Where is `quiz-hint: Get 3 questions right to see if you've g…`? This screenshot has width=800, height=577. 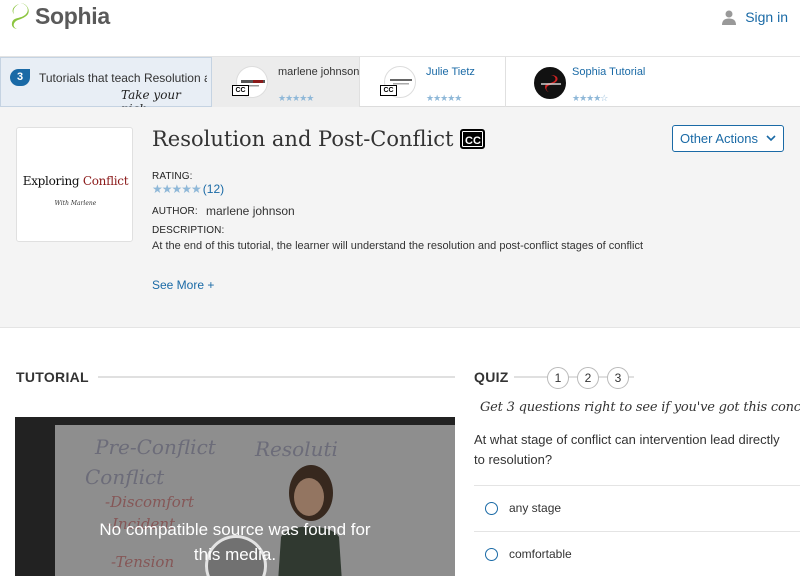 quiz-hint: Get 3 questions right to see if you've g… is located at coordinates (640, 407).